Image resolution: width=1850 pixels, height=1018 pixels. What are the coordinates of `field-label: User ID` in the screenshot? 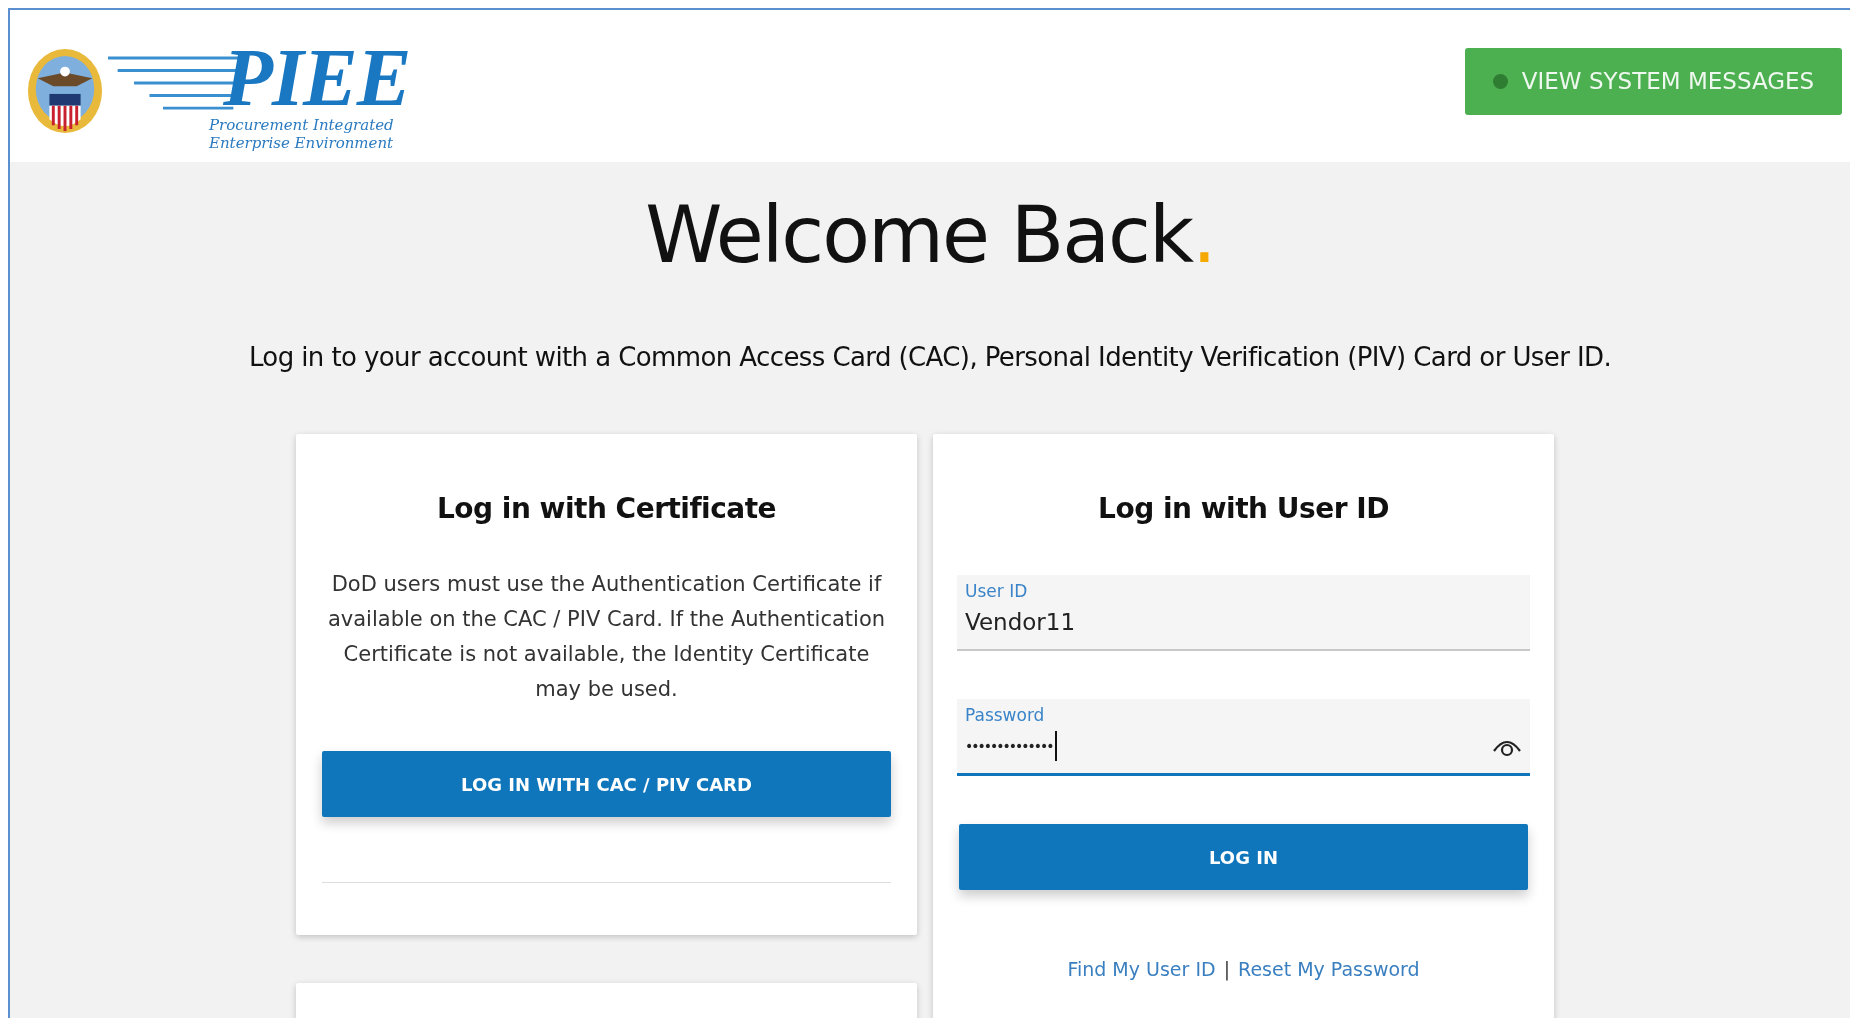 It's located at (997, 591).